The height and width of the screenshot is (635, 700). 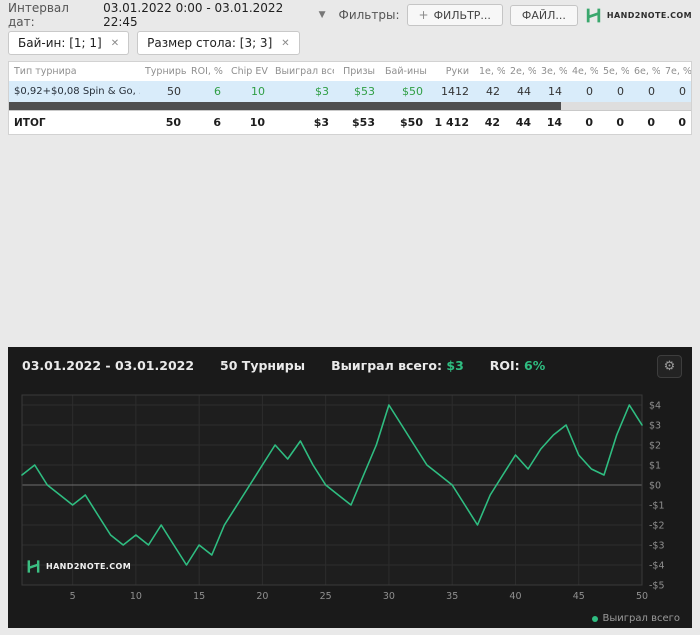 I want to click on roi-value: 6%, so click(x=535, y=365).